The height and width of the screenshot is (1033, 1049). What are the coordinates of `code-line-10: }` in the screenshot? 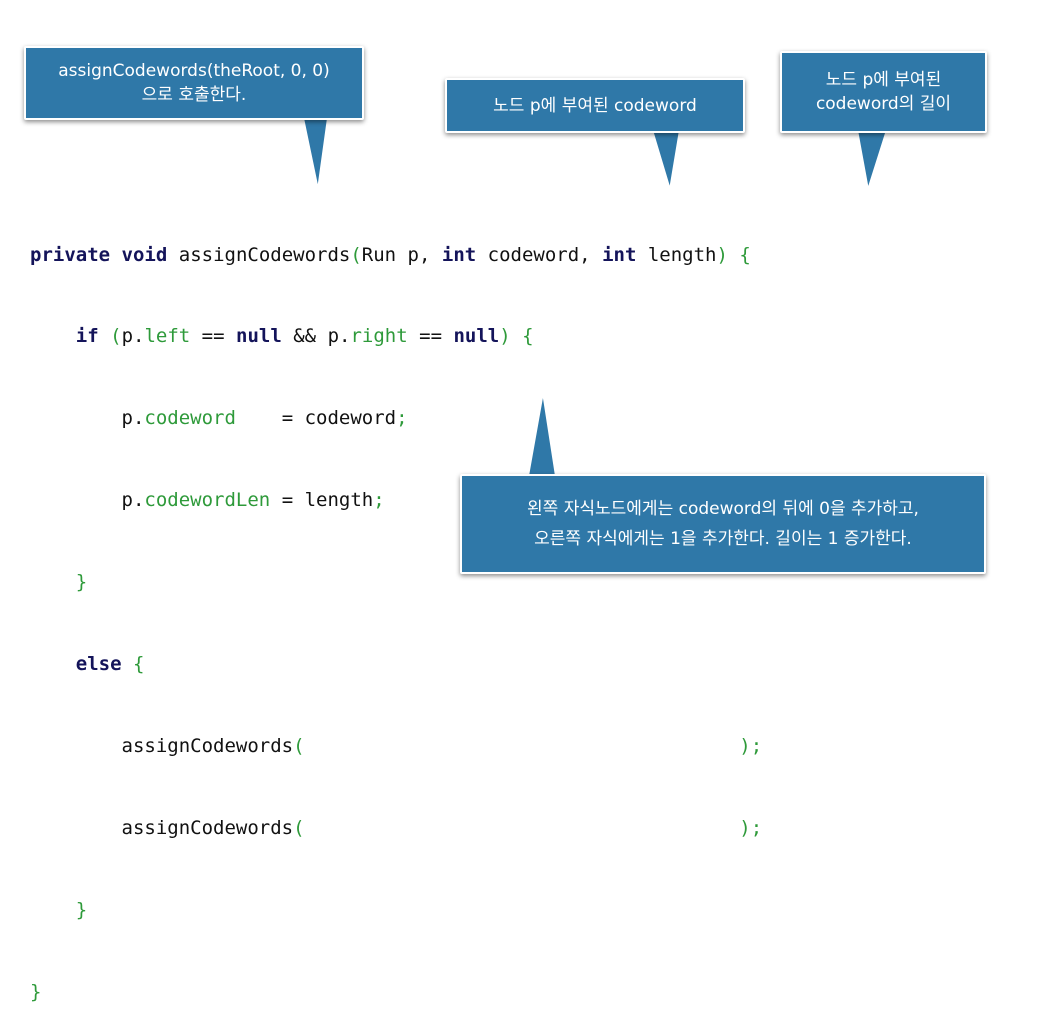 It's located at (396, 992).